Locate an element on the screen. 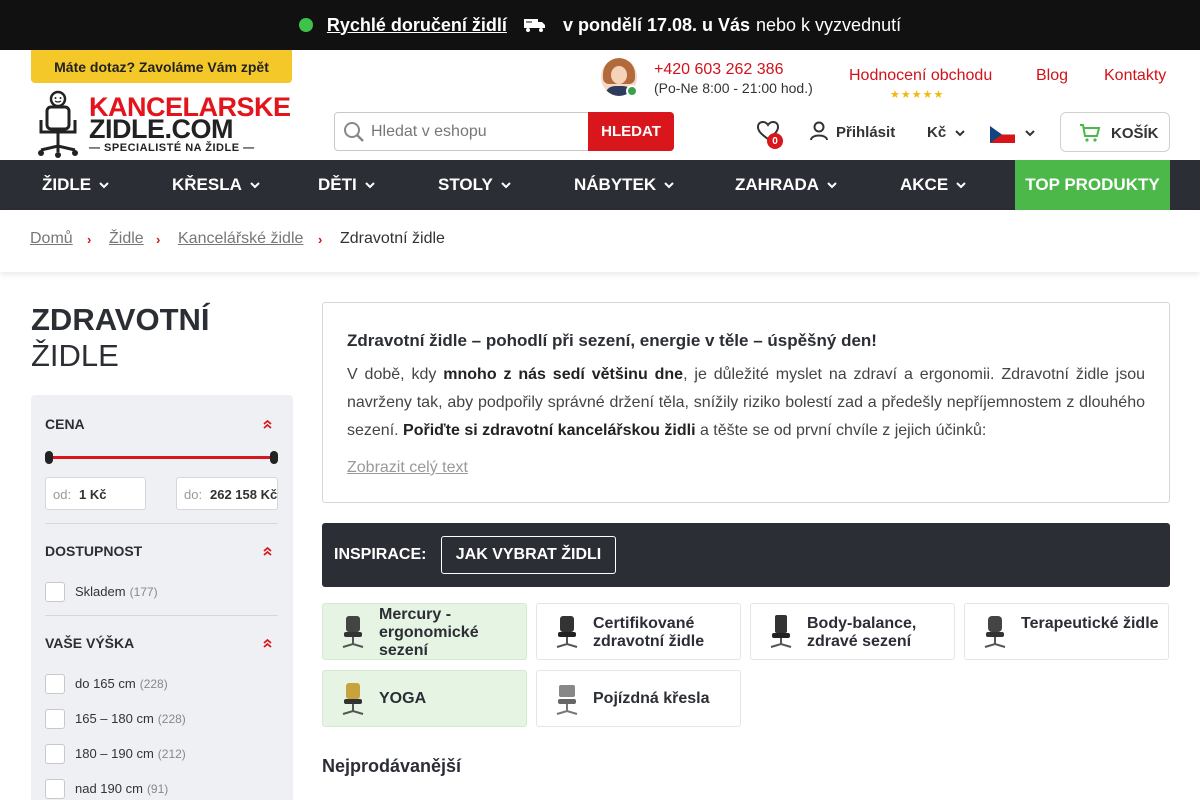  cart-label: KOŠÍK is located at coordinates (1135, 133).